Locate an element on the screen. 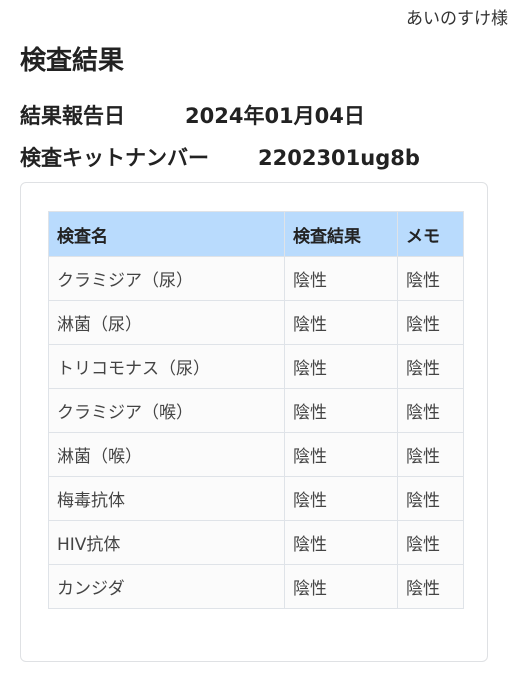 This screenshot has width=510, height=679. kit-number-row: 検査キットナンバー 2202301ug8b is located at coordinates (220, 157).